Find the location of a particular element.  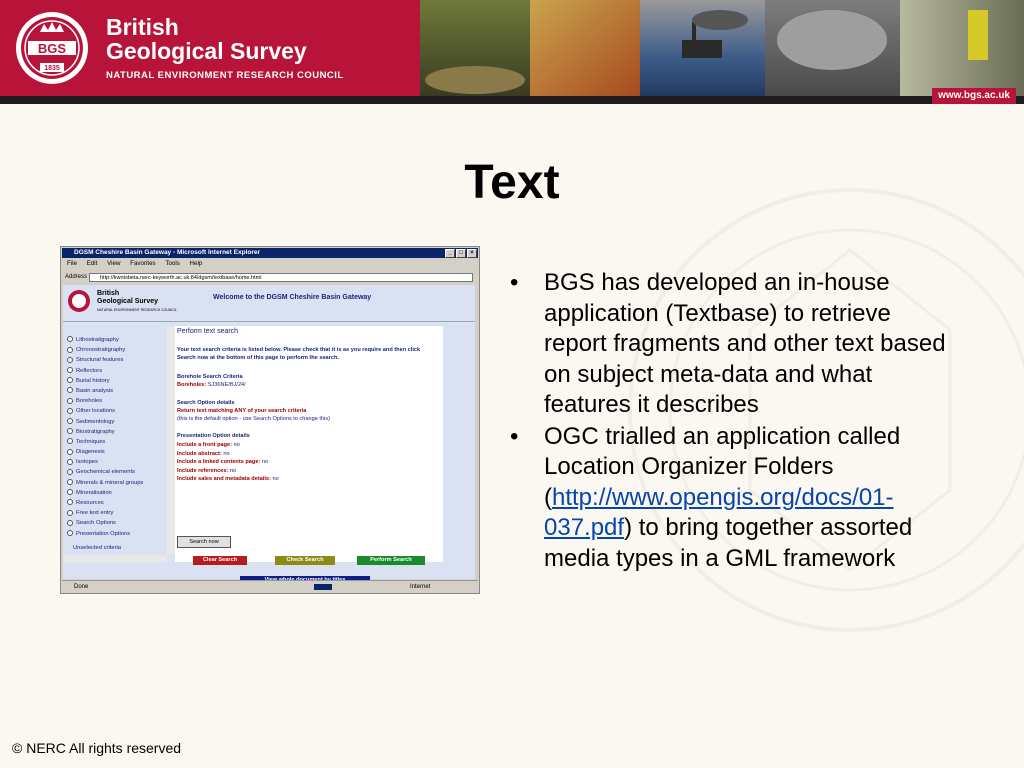

website-url: www.bgs.ac.uk is located at coordinates (974, 96).